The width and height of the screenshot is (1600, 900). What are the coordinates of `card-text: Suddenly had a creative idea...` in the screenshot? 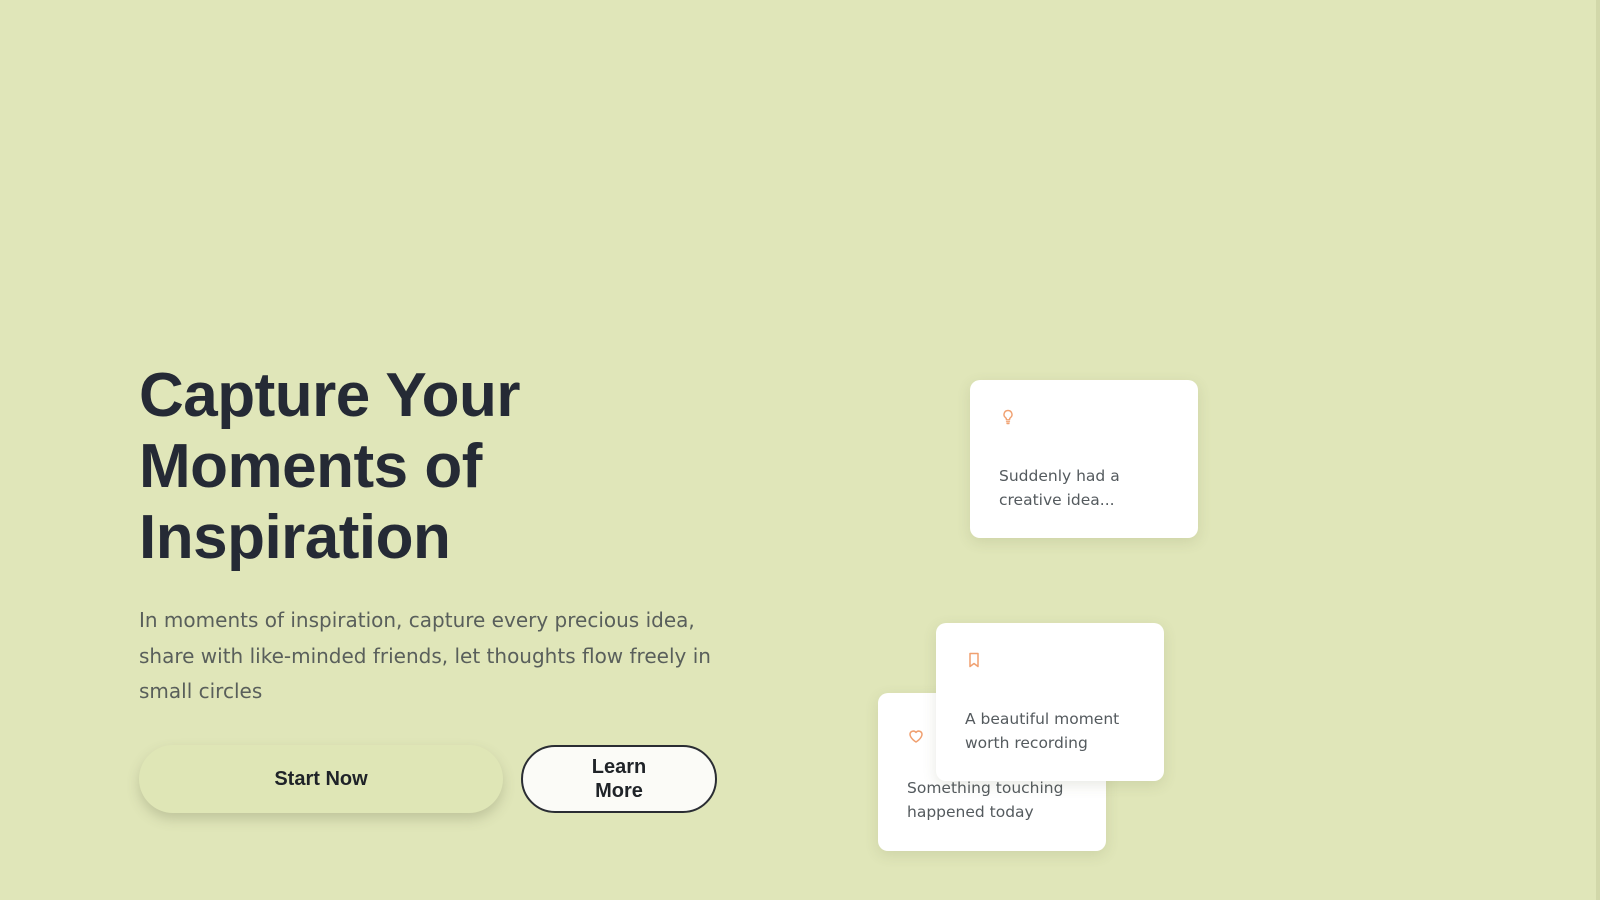 It's located at (1059, 488).